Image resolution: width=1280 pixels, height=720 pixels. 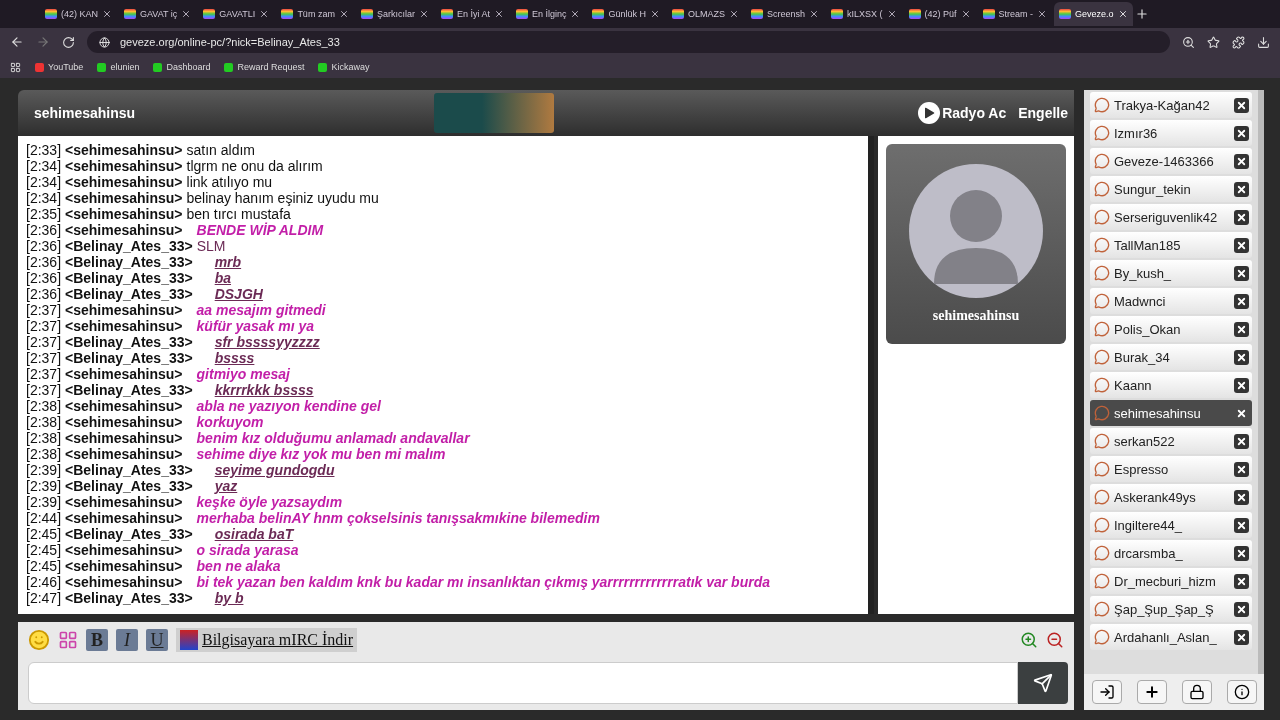 What do you see at coordinates (1171, 273) in the screenshot?
I see `user-item: By_kush_` at bounding box center [1171, 273].